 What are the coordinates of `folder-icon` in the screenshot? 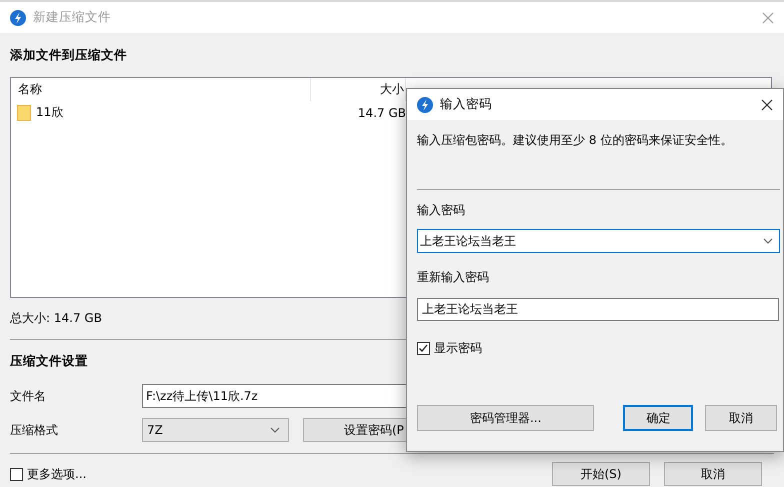 It's located at (24, 112).